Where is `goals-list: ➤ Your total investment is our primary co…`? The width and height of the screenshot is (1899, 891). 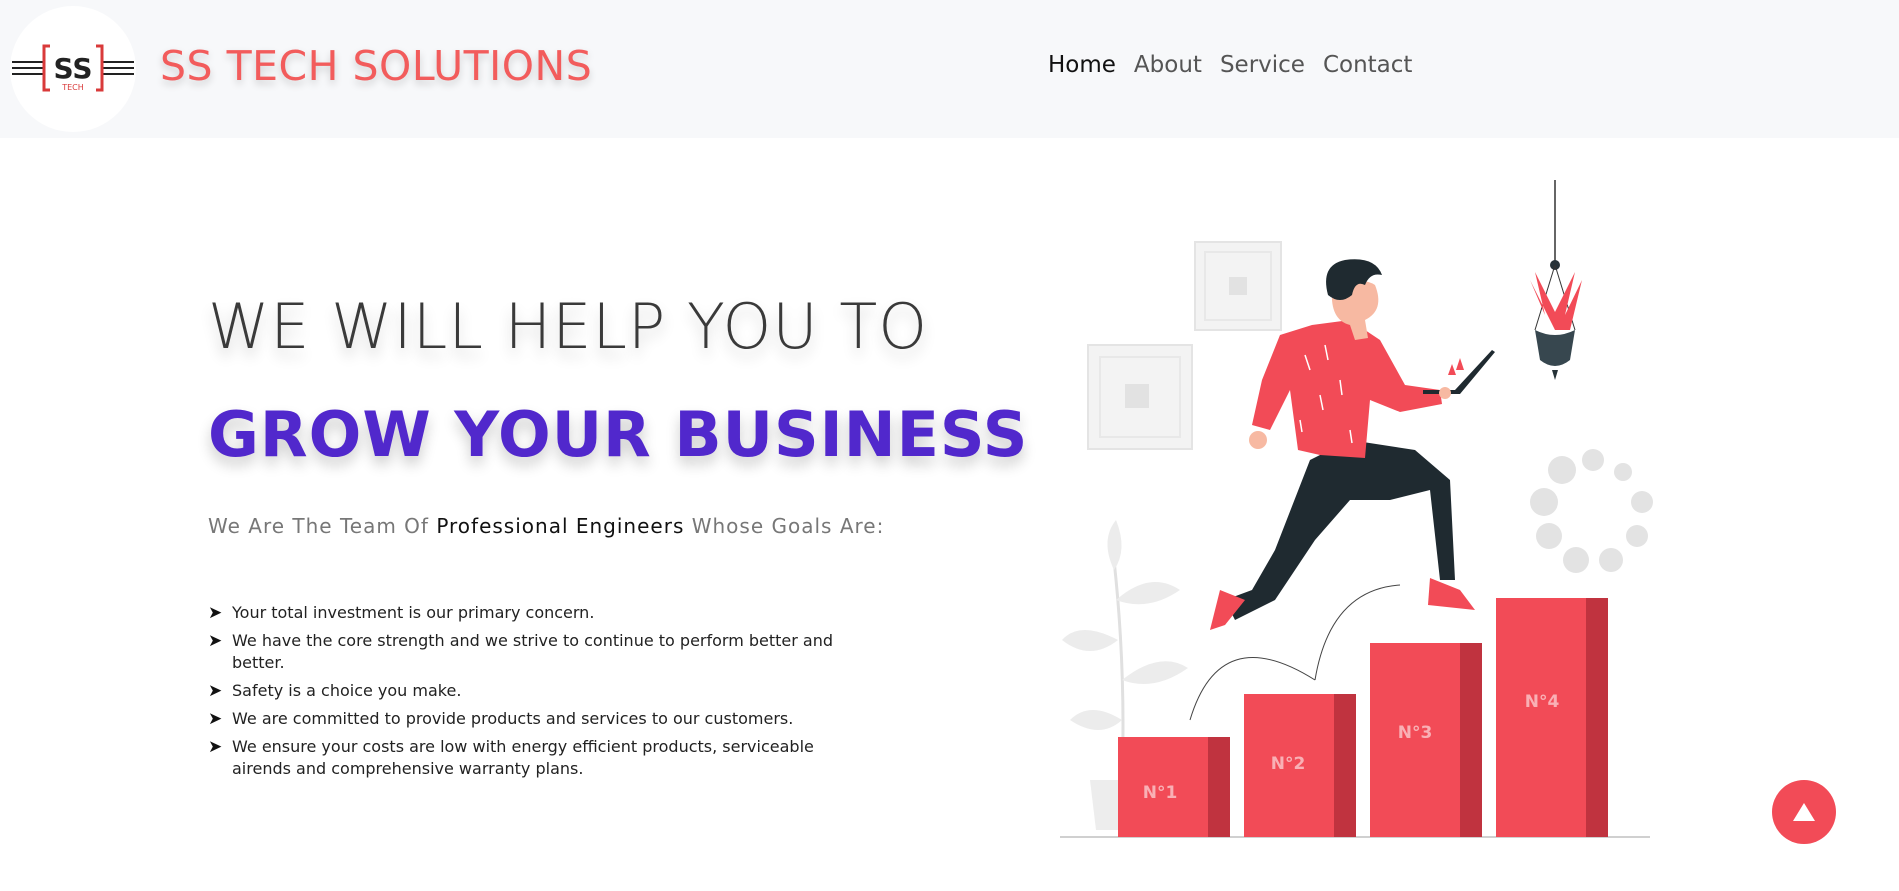 goals-list: ➤ Your total investment is our primary co… is located at coordinates (538, 694).